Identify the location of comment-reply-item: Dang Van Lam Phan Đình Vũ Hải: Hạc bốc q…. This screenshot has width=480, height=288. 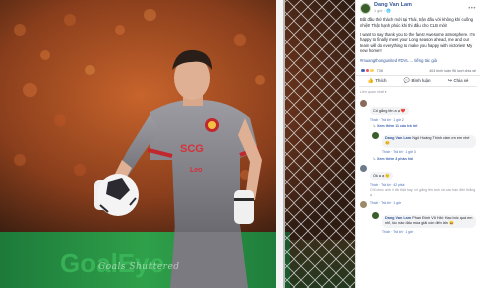
(418, 222).